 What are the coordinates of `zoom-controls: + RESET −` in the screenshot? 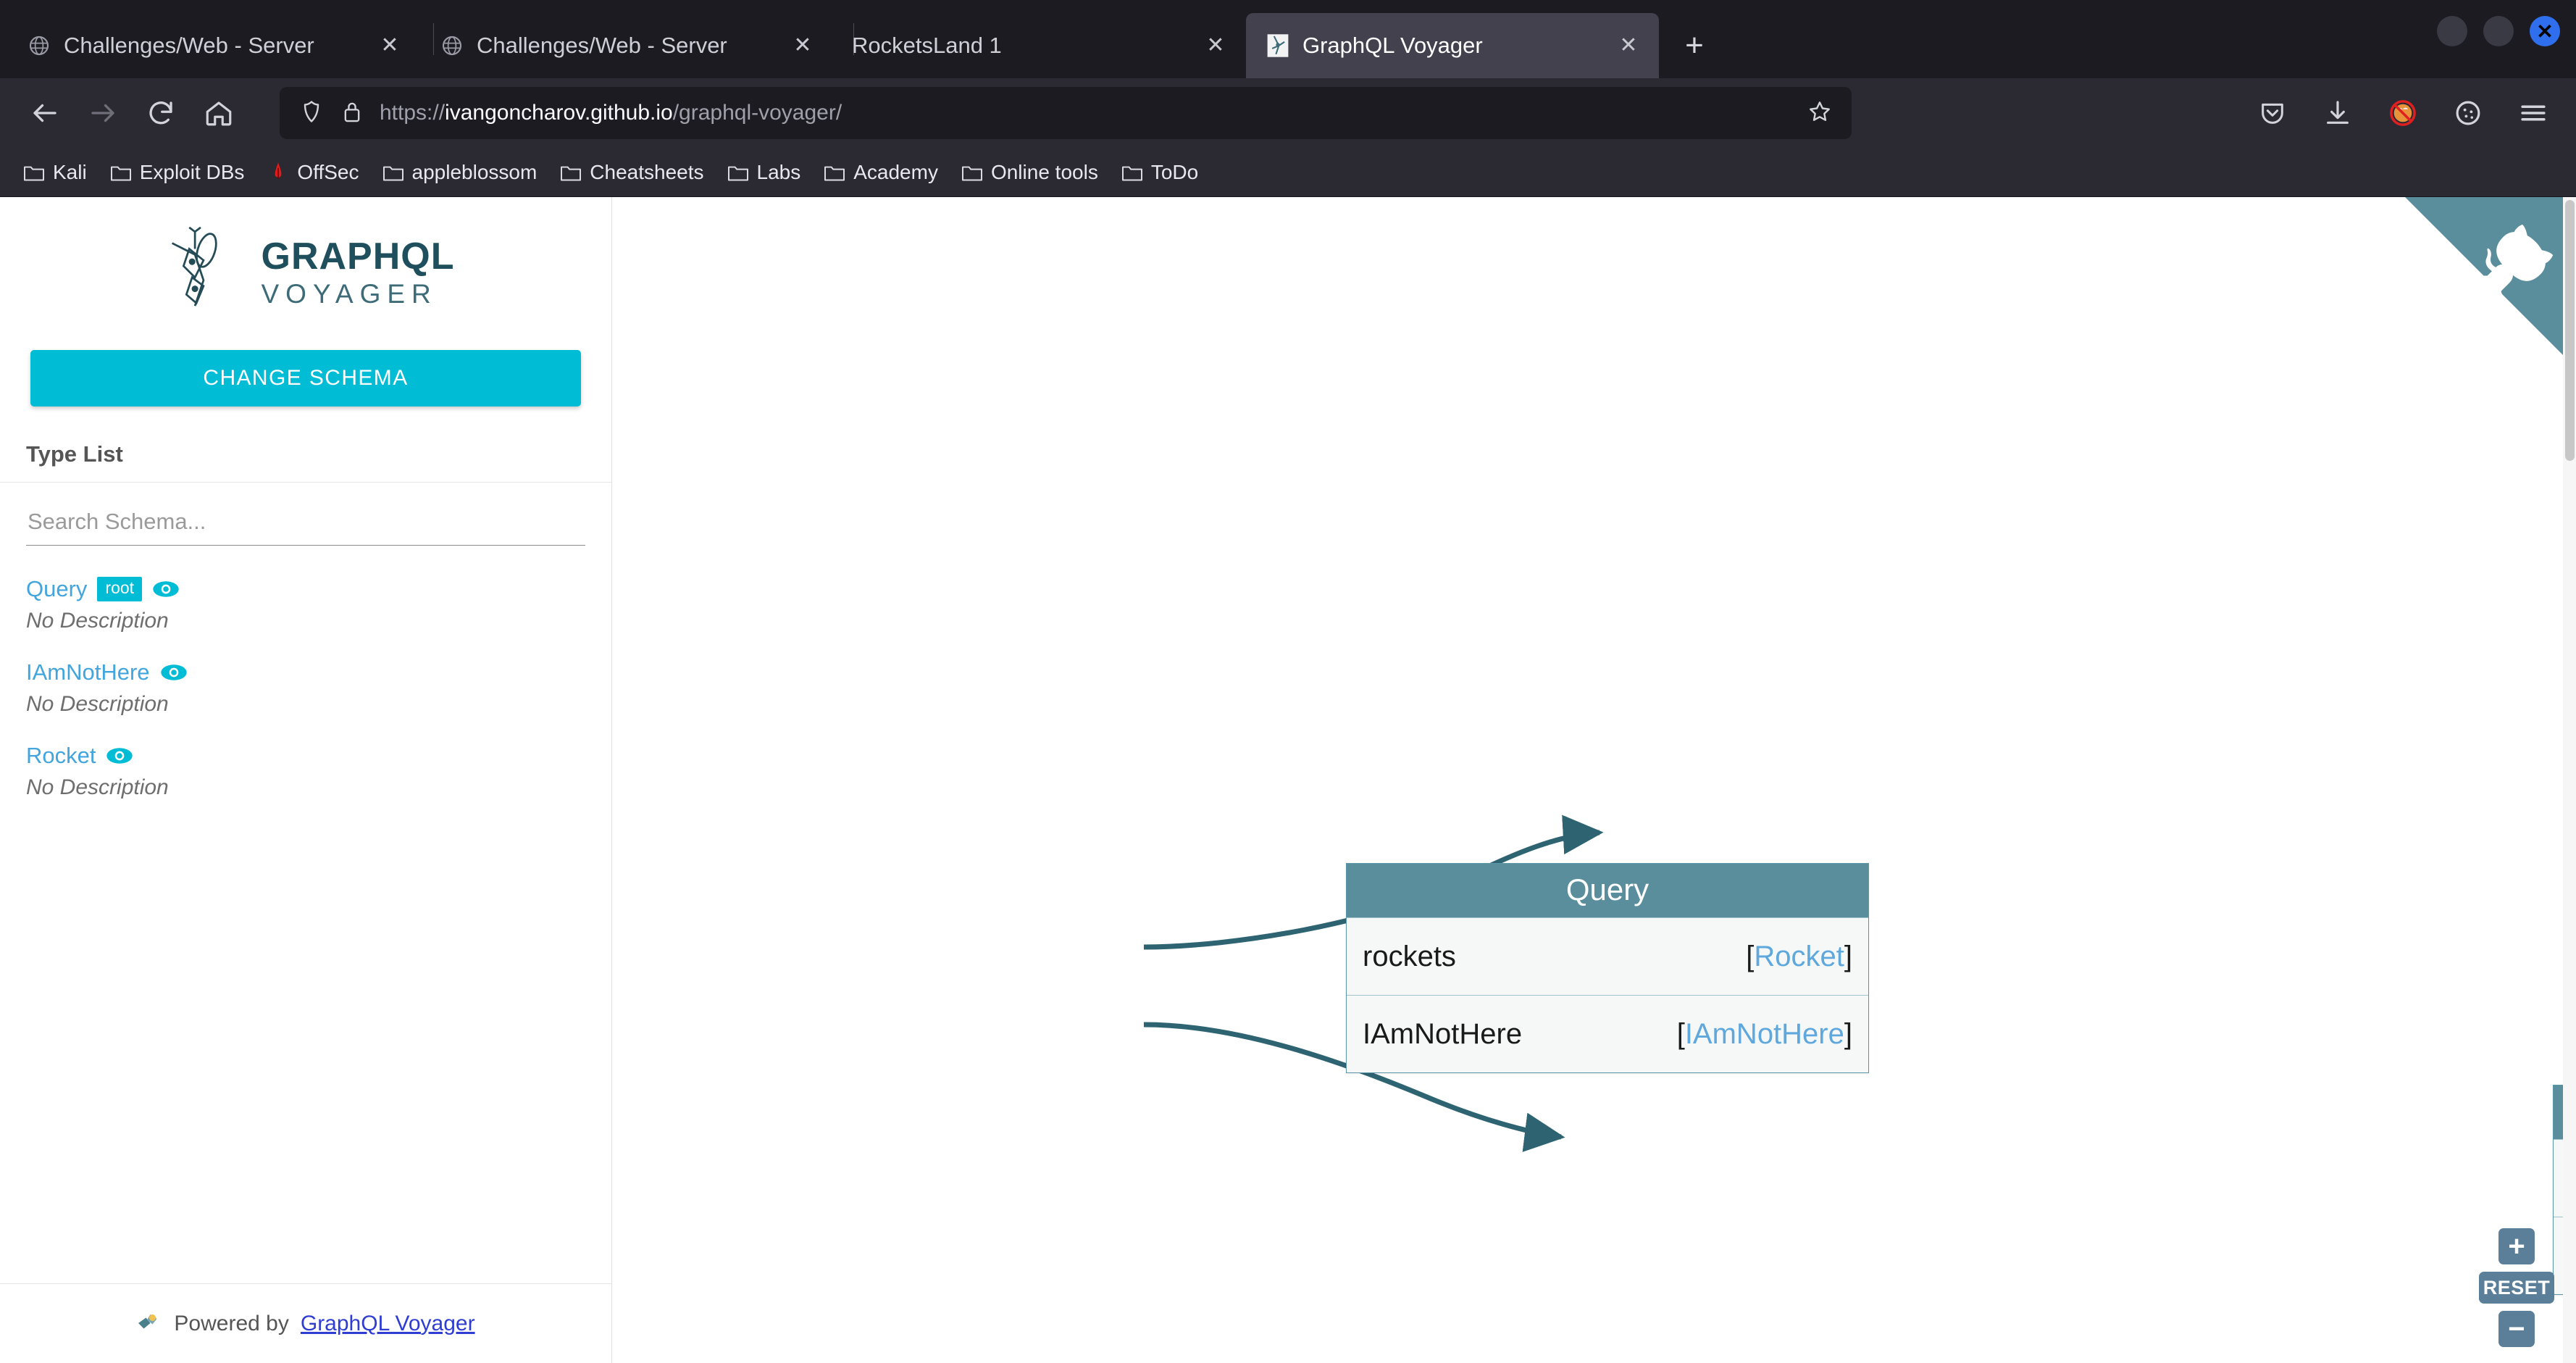 It's located at (2516, 1287).